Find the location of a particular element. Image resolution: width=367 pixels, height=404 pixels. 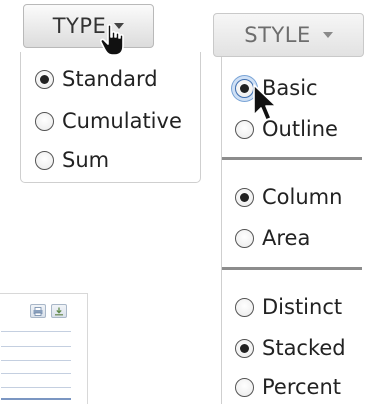

style-option-distinct: Distinct is located at coordinates (288, 307).